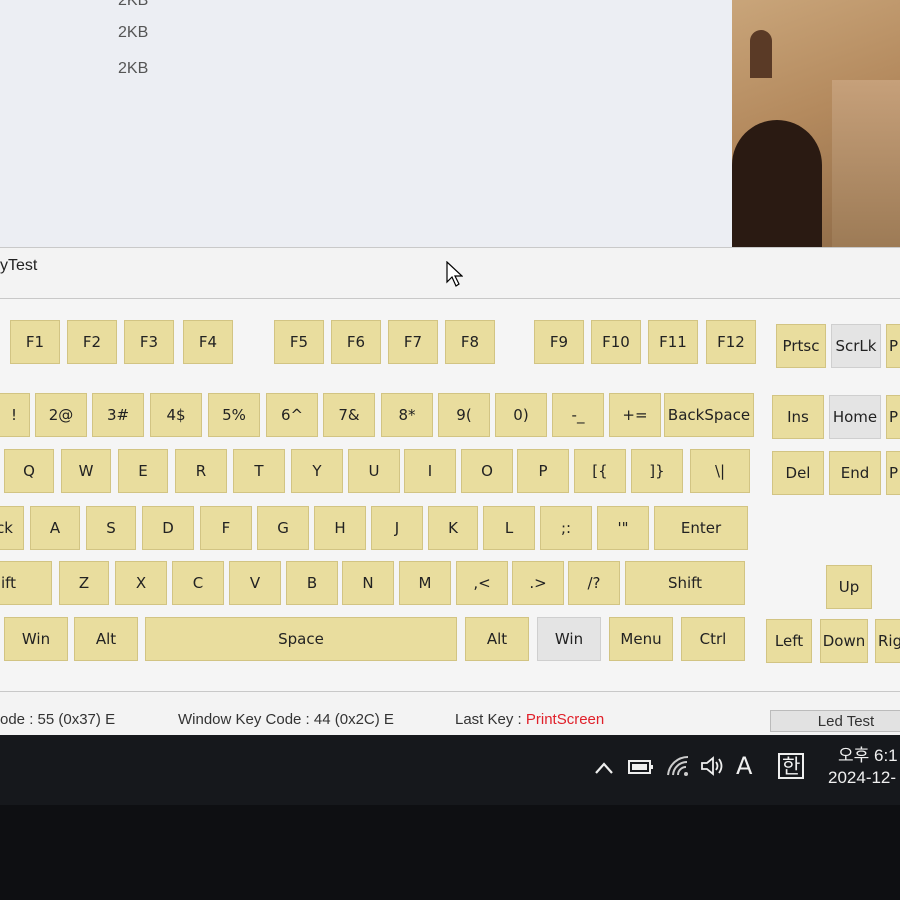  What do you see at coordinates (713, 766) in the screenshot?
I see `volume-icon` at bounding box center [713, 766].